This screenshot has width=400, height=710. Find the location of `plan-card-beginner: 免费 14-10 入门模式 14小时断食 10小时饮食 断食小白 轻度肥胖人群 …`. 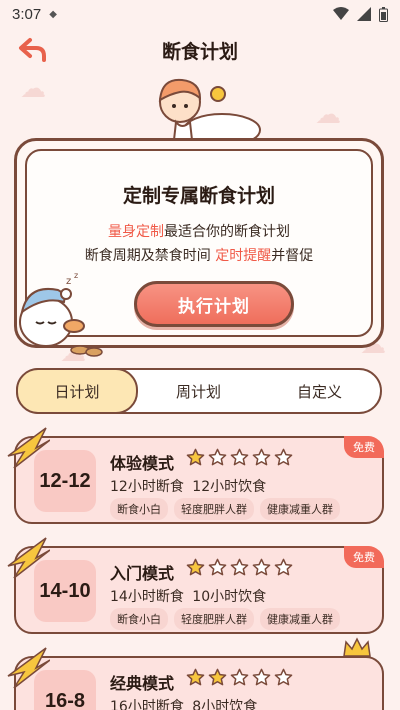

plan-card-beginner: 免费 14-10 入门模式 14小时断食 10小时饮食 断食小白 轻度肥胖人群 … is located at coordinates (195, 585).